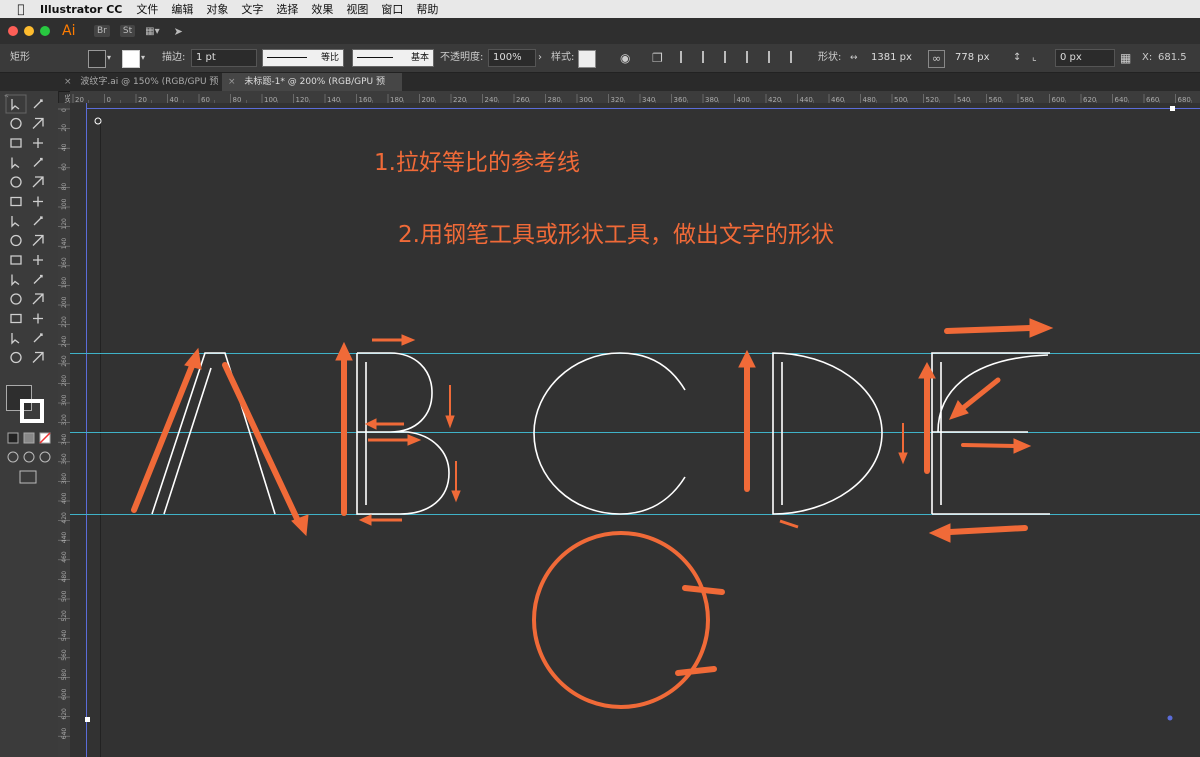  What do you see at coordinates (1034, 58) in the screenshot?
I see `corner-type-icon: ⌞` at bounding box center [1034, 58].